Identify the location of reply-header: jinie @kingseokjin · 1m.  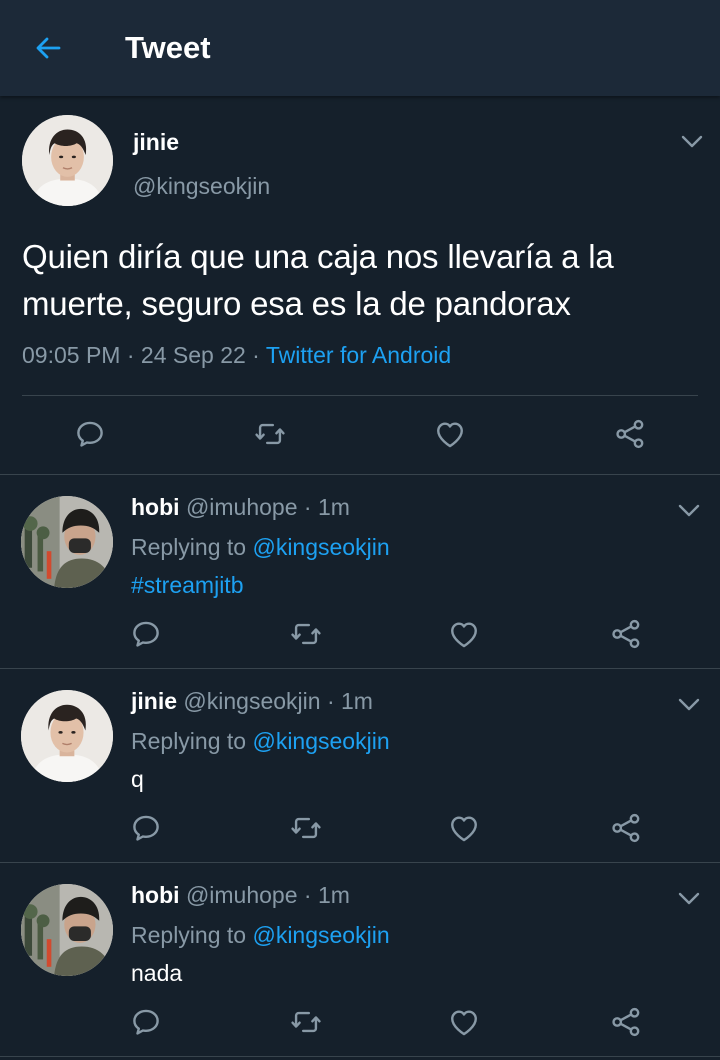
(252, 701).